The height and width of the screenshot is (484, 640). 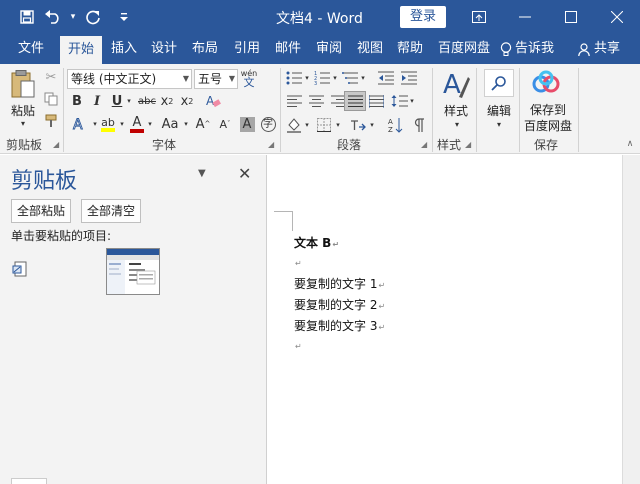 I want to click on paste-label: 粘贴, so click(x=23, y=110).